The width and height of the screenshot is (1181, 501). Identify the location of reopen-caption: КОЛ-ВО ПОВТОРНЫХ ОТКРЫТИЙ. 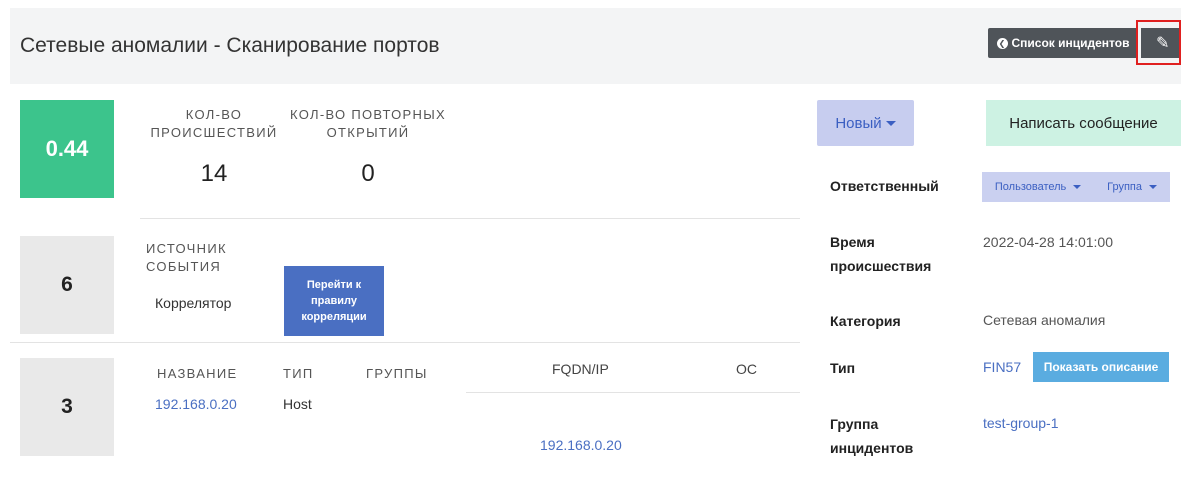
(368, 123).